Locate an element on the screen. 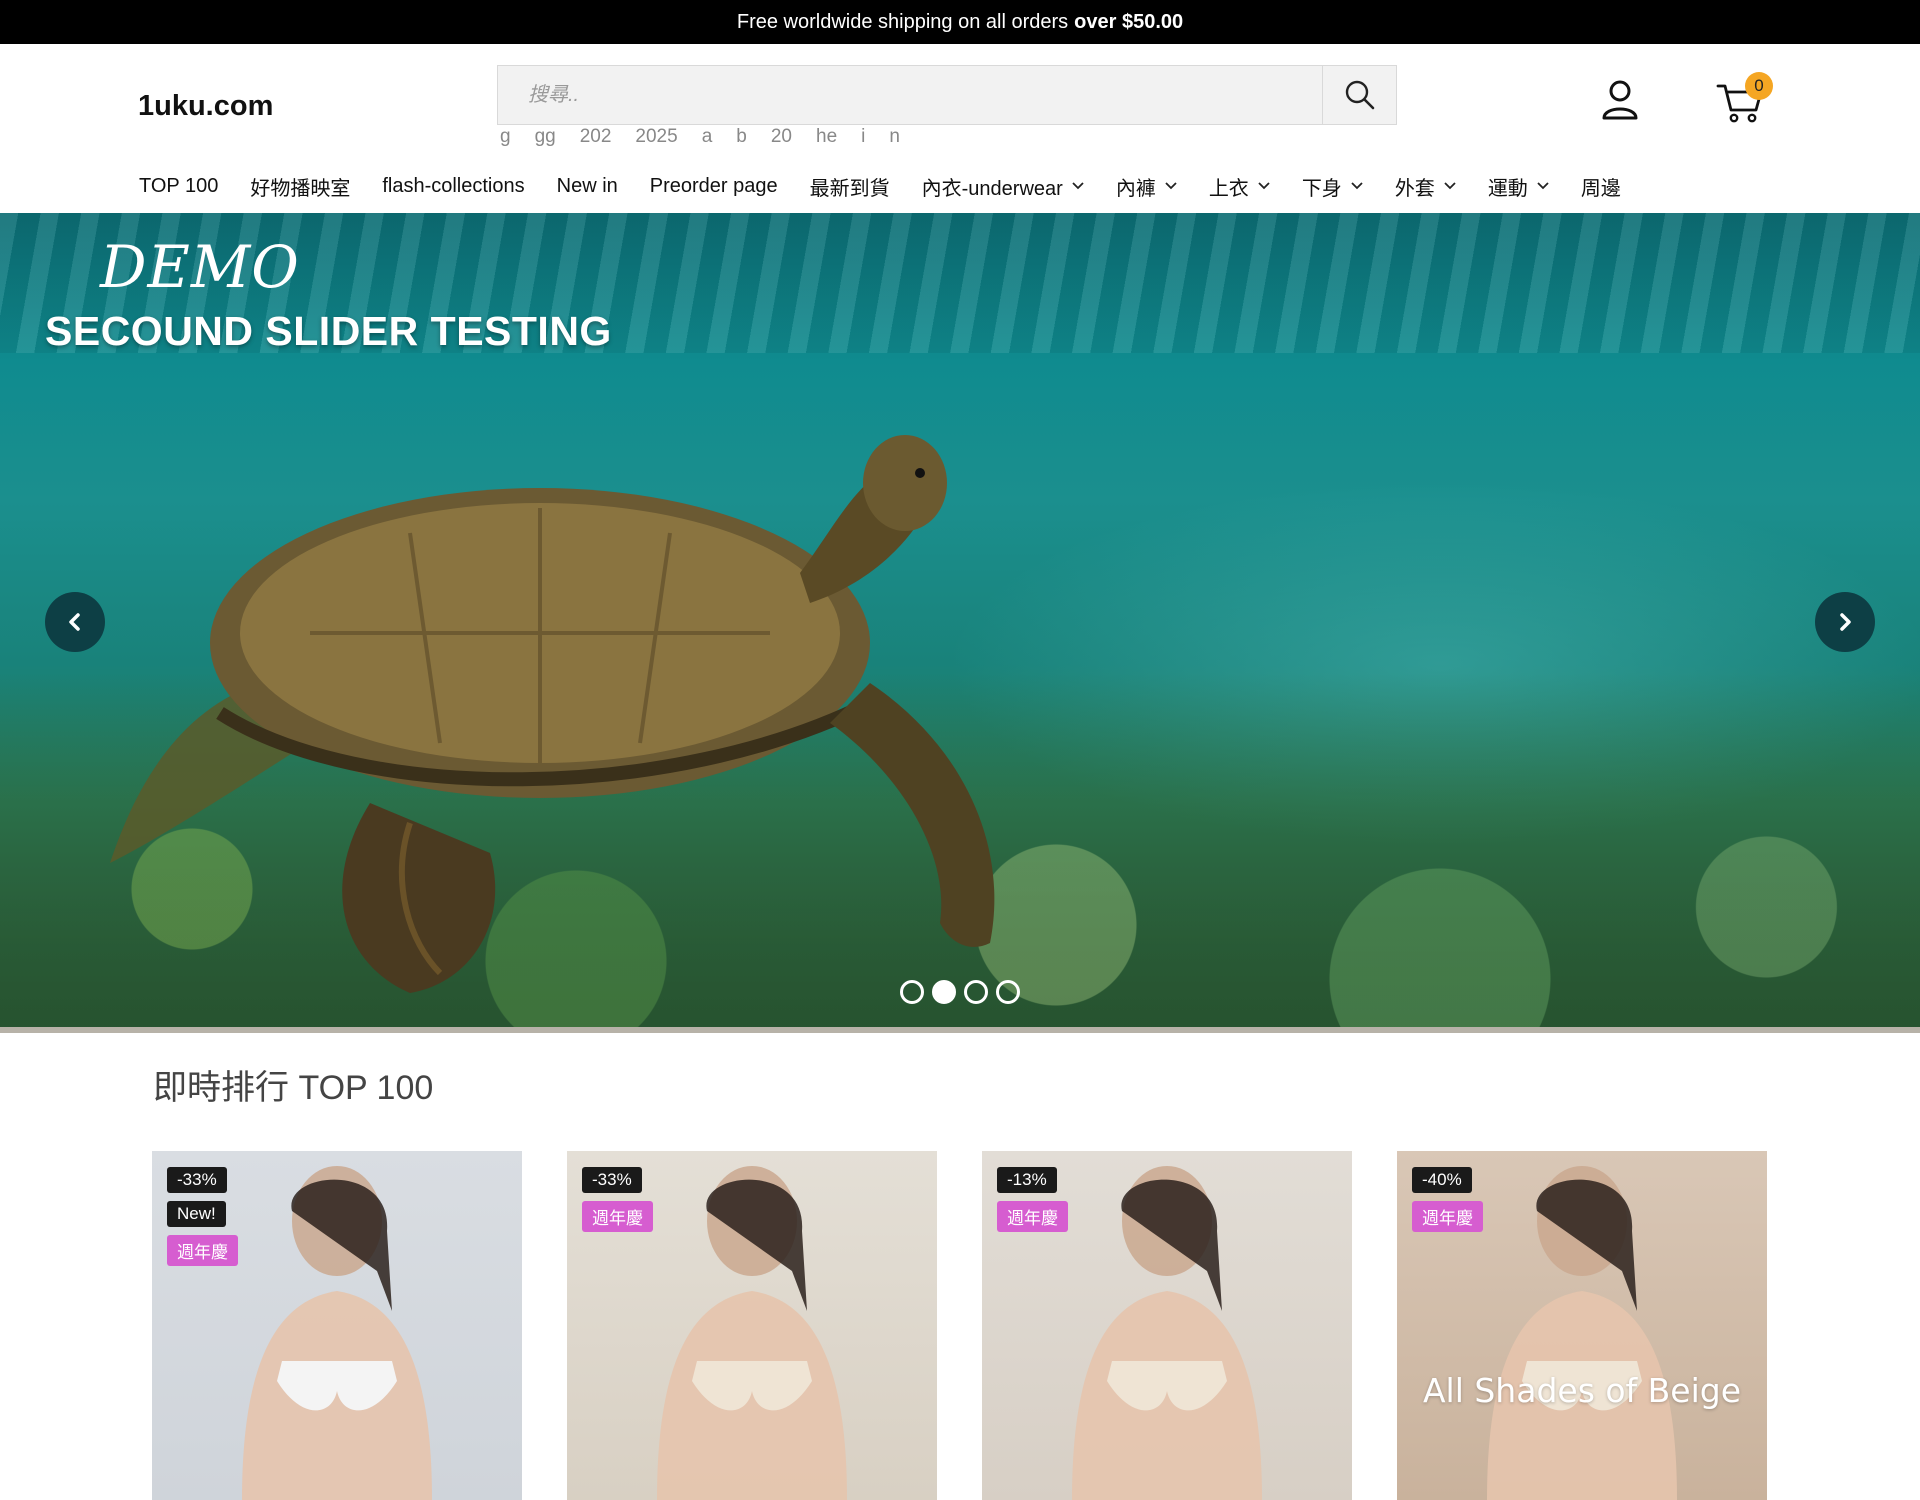 The height and width of the screenshot is (1500, 1920). slider-prev-button is located at coordinates (75, 622).